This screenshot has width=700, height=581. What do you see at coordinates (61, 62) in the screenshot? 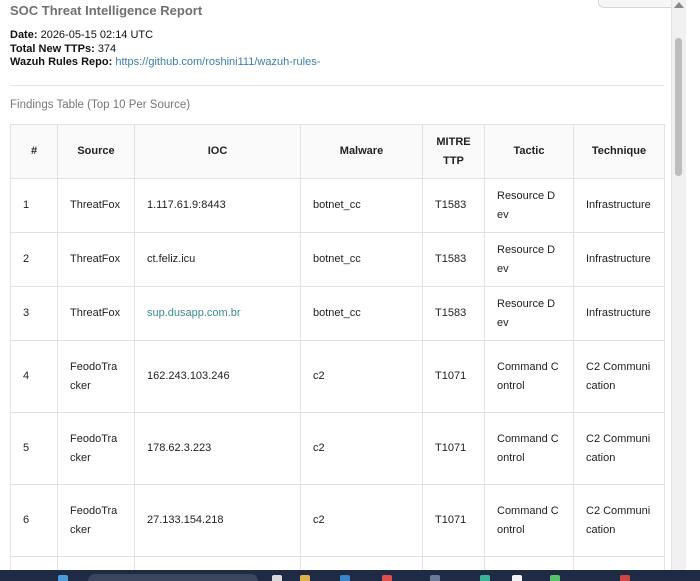
I see `repo-label: Wazuh Rules Repo:` at bounding box center [61, 62].